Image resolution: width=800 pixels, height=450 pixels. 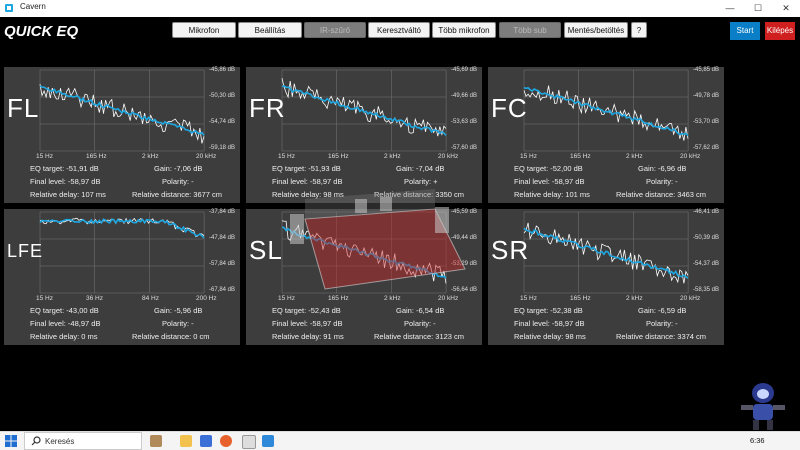 I want to click on db-axis-label: -50,39 dB, so click(x=706, y=238).